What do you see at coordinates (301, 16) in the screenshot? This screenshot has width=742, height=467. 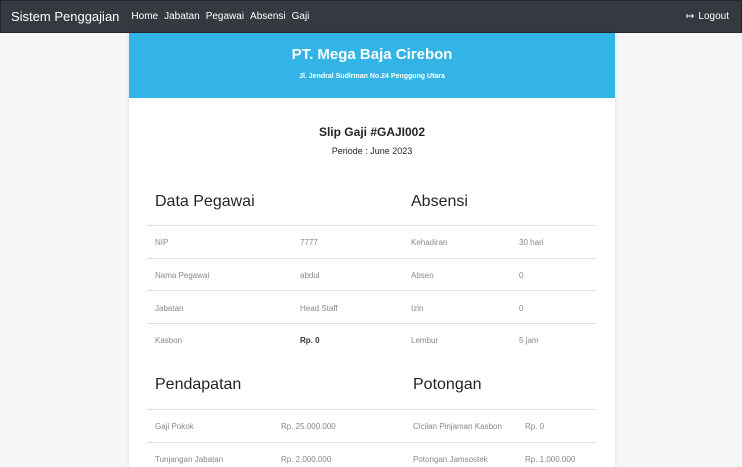 I see `nav-link-gaji: Gaji` at bounding box center [301, 16].